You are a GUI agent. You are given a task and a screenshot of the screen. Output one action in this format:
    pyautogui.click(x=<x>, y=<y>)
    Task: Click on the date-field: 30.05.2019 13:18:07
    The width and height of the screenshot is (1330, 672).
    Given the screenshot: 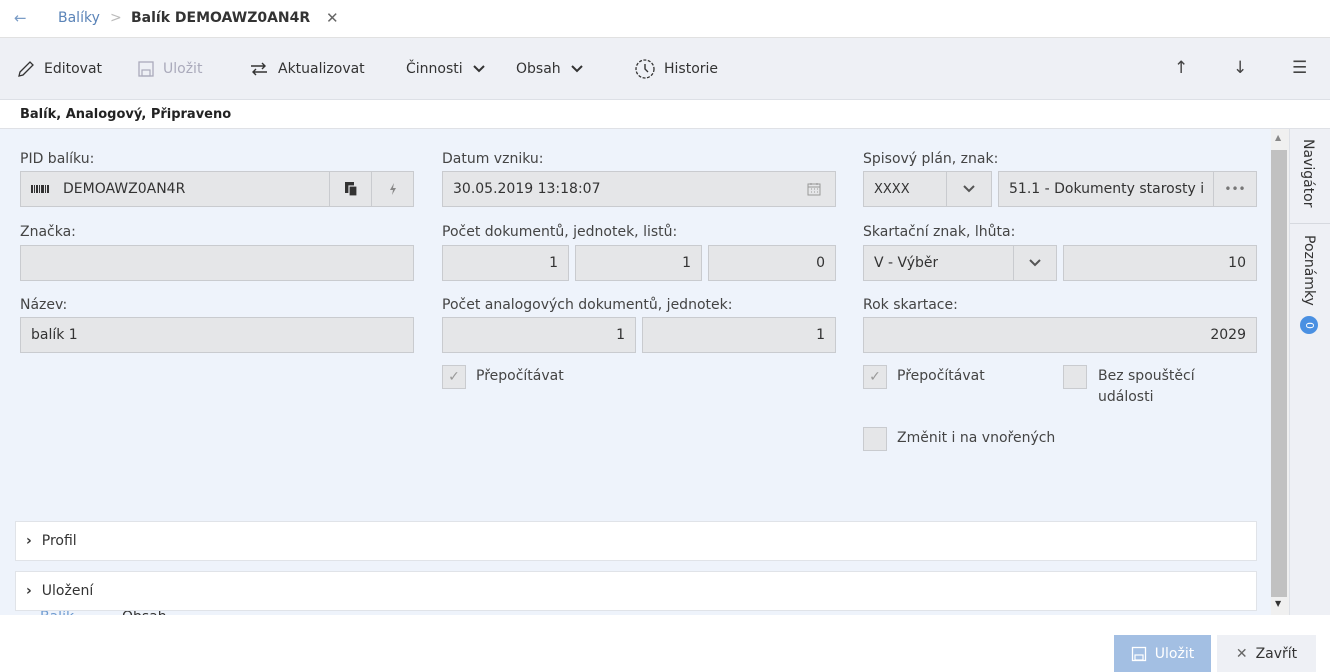 What is the action you would take?
    pyautogui.click(x=639, y=189)
    